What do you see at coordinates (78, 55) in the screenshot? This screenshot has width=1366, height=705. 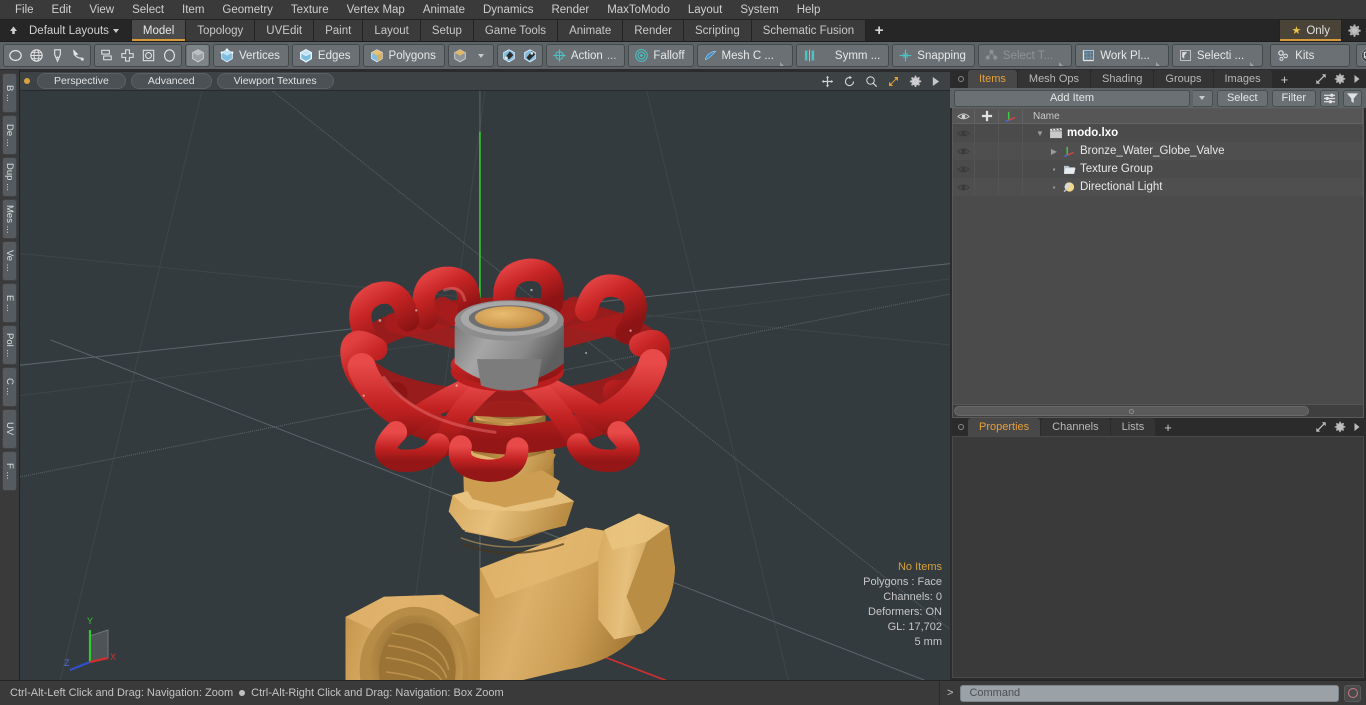 I see `curve-icon` at bounding box center [78, 55].